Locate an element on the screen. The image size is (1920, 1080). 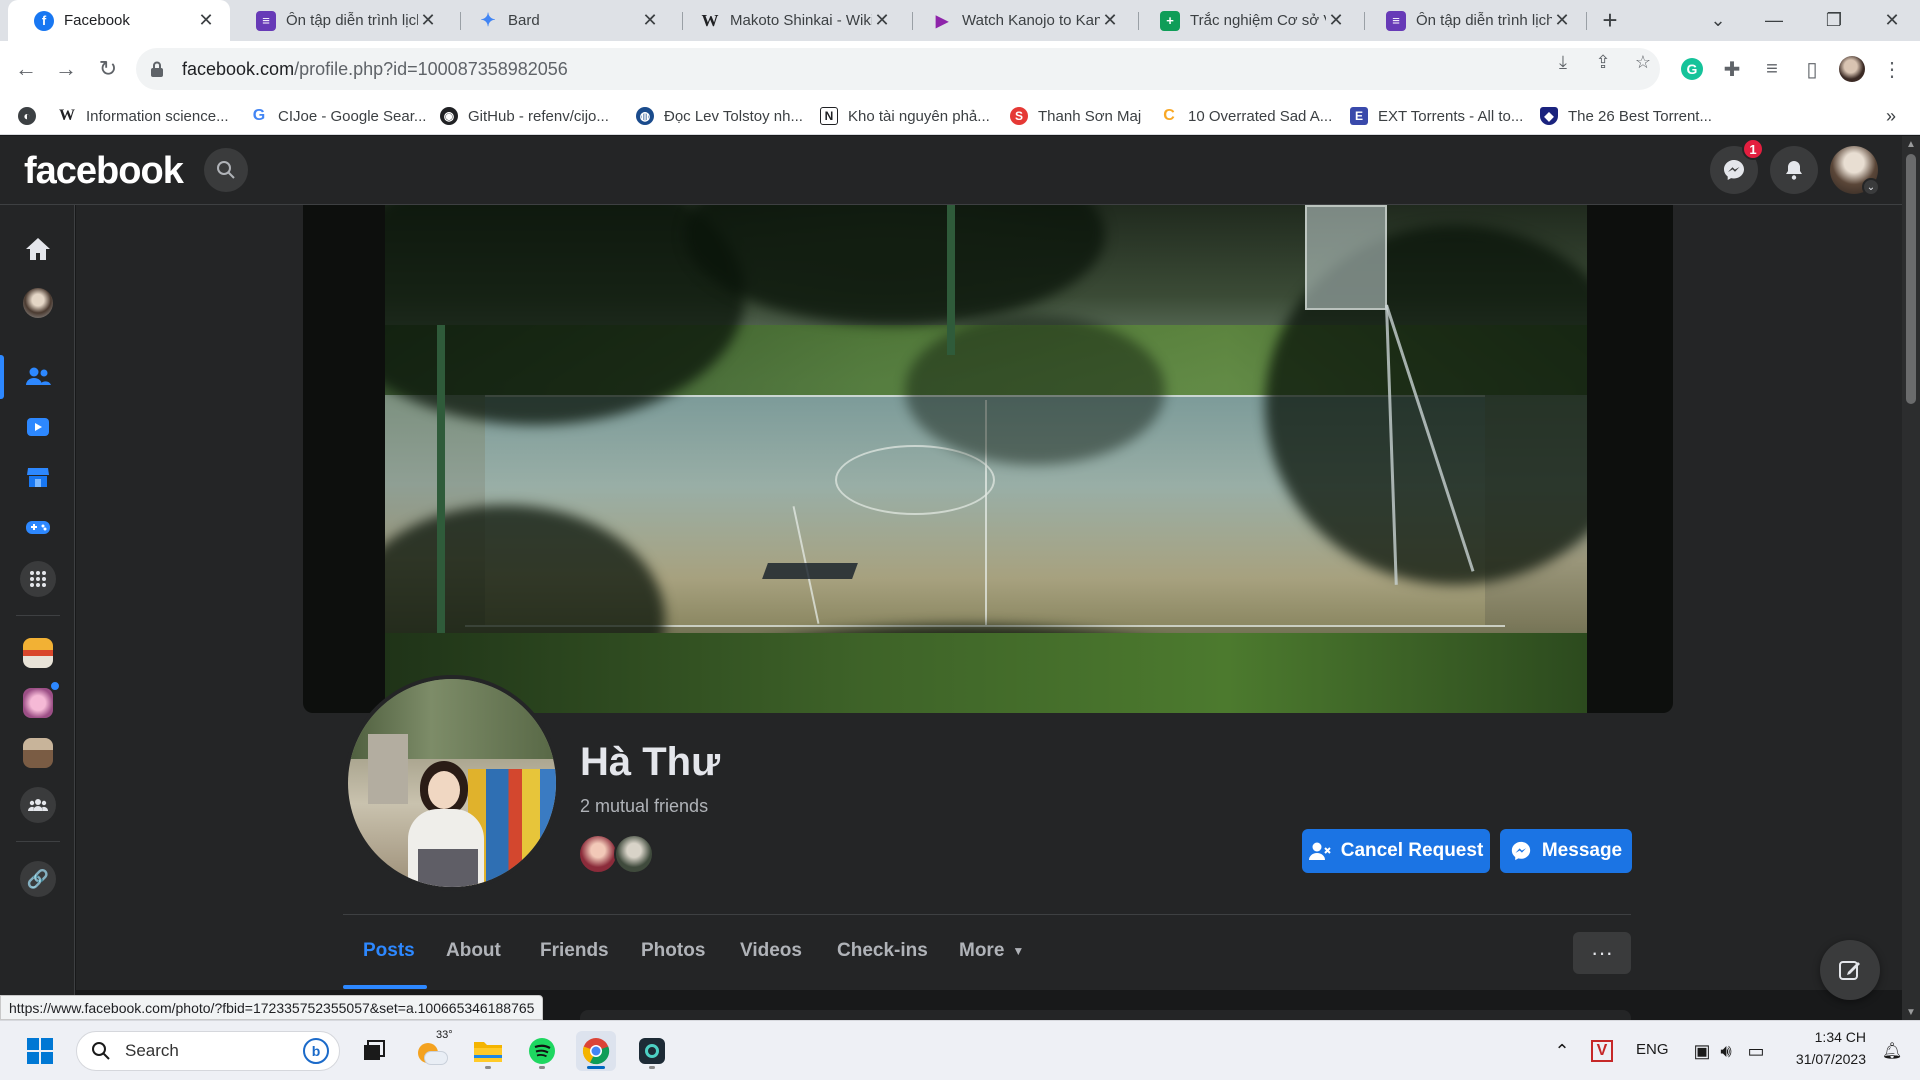
tab-check-ins: Check-ins is located at coordinates (882, 955).